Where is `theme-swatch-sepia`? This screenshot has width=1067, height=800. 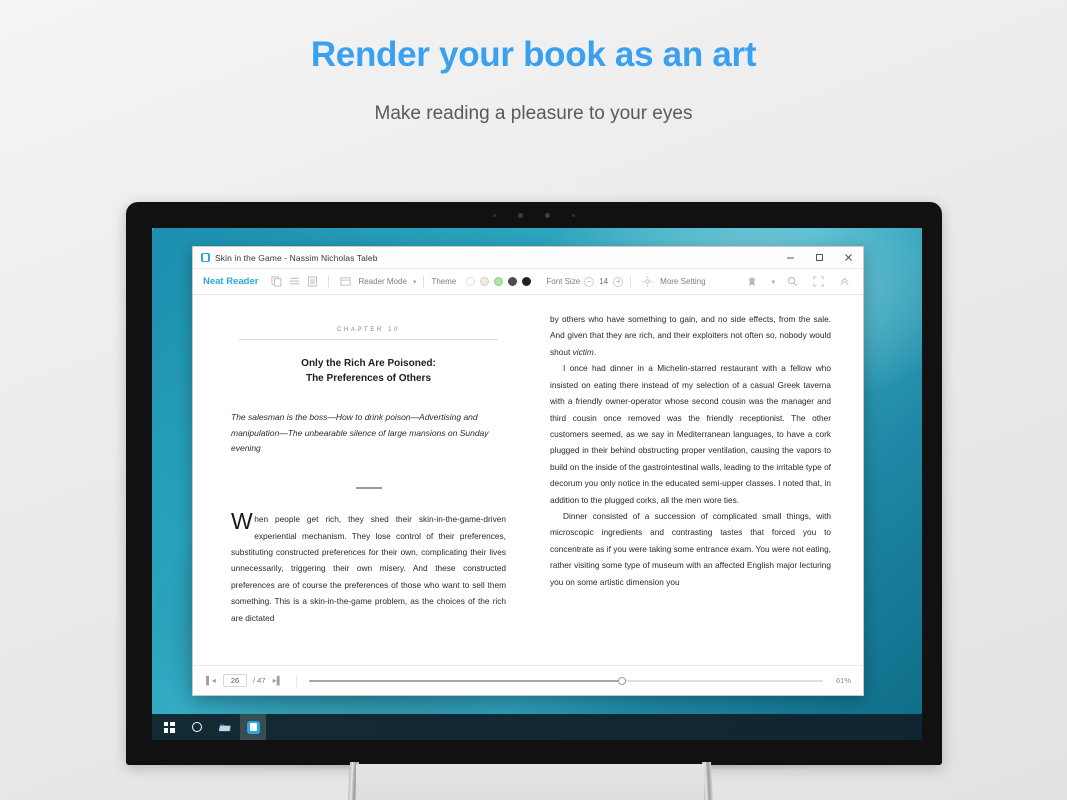 theme-swatch-sepia is located at coordinates (485, 281).